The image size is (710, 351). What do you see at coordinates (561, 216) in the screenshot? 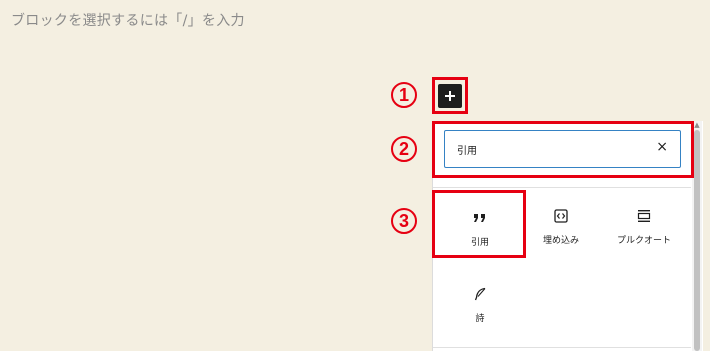
I see `embed-icon` at bounding box center [561, 216].